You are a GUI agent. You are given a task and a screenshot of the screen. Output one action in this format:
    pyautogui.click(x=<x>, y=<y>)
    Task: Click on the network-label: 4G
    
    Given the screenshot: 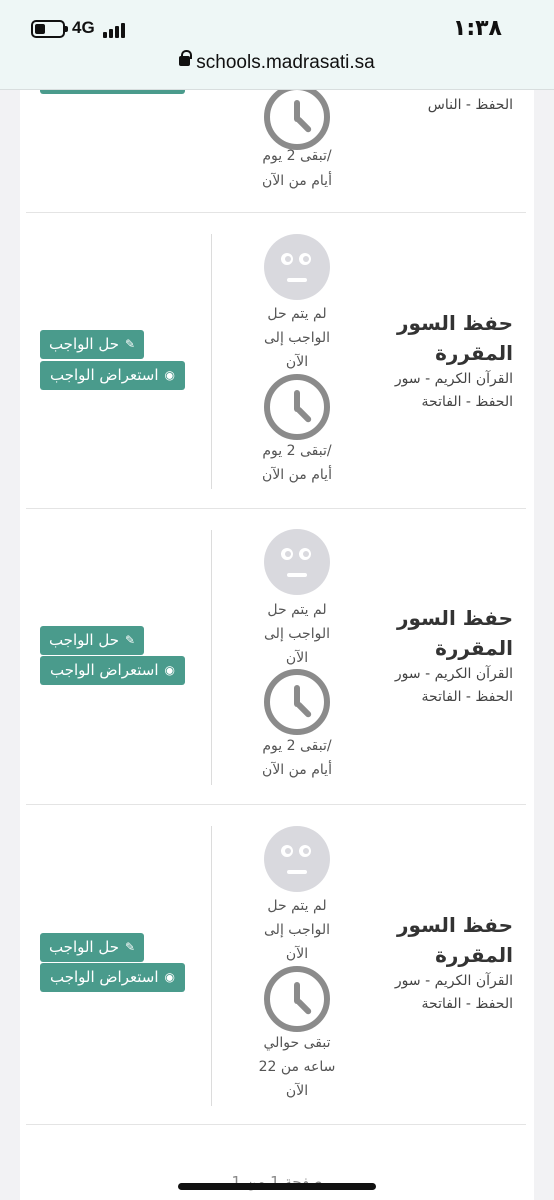 What is the action you would take?
    pyautogui.click(x=83, y=27)
    